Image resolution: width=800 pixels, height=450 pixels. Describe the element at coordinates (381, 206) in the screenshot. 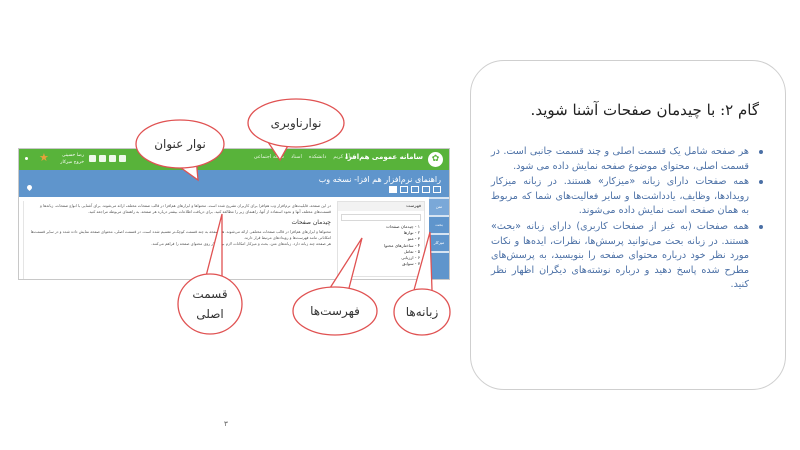

I see `toc-title: فهرست` at that location.